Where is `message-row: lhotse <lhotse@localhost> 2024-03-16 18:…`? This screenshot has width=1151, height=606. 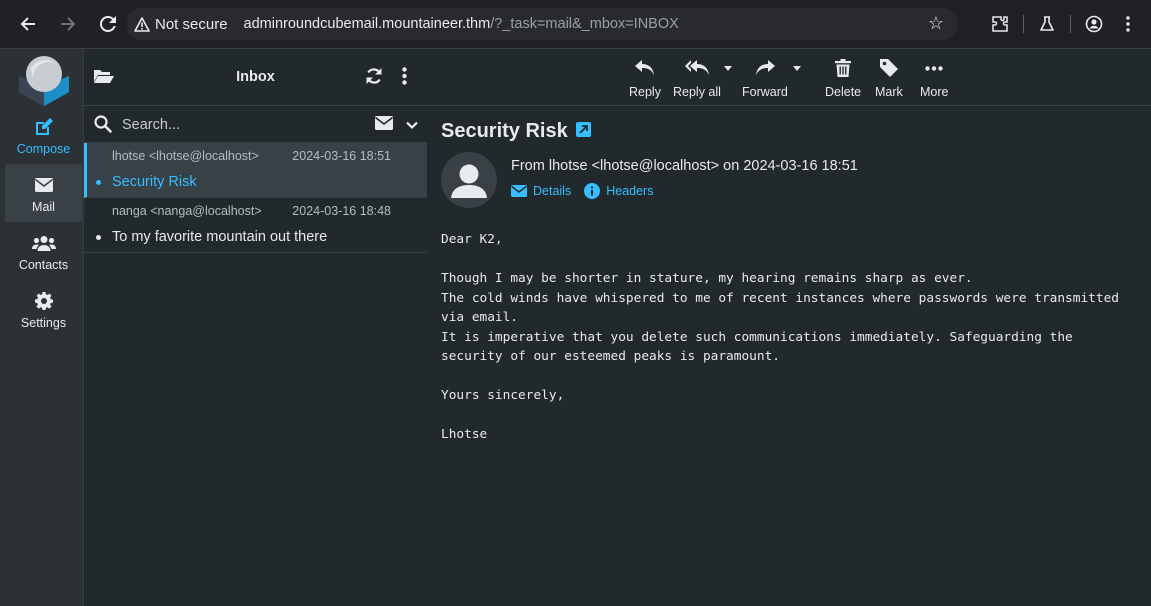
message-row: lhotse <lhotse@localhost> 2024-03-16 18:… is located at coordinates (255, 170).